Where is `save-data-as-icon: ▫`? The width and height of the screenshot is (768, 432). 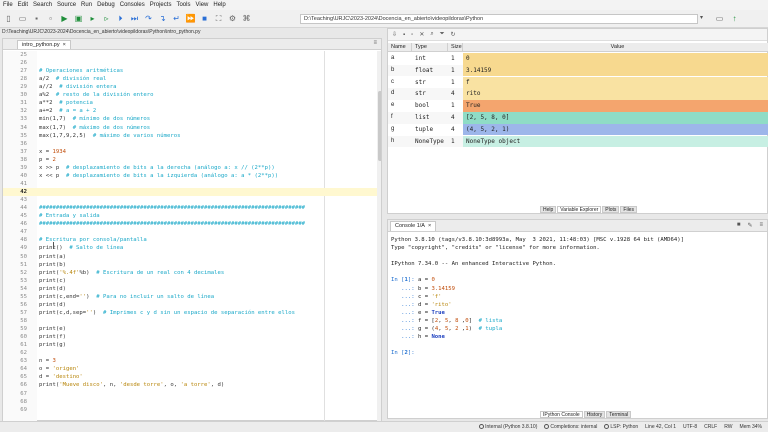 save-data-as-icon: ▫ is located at coordinates (412, 35).